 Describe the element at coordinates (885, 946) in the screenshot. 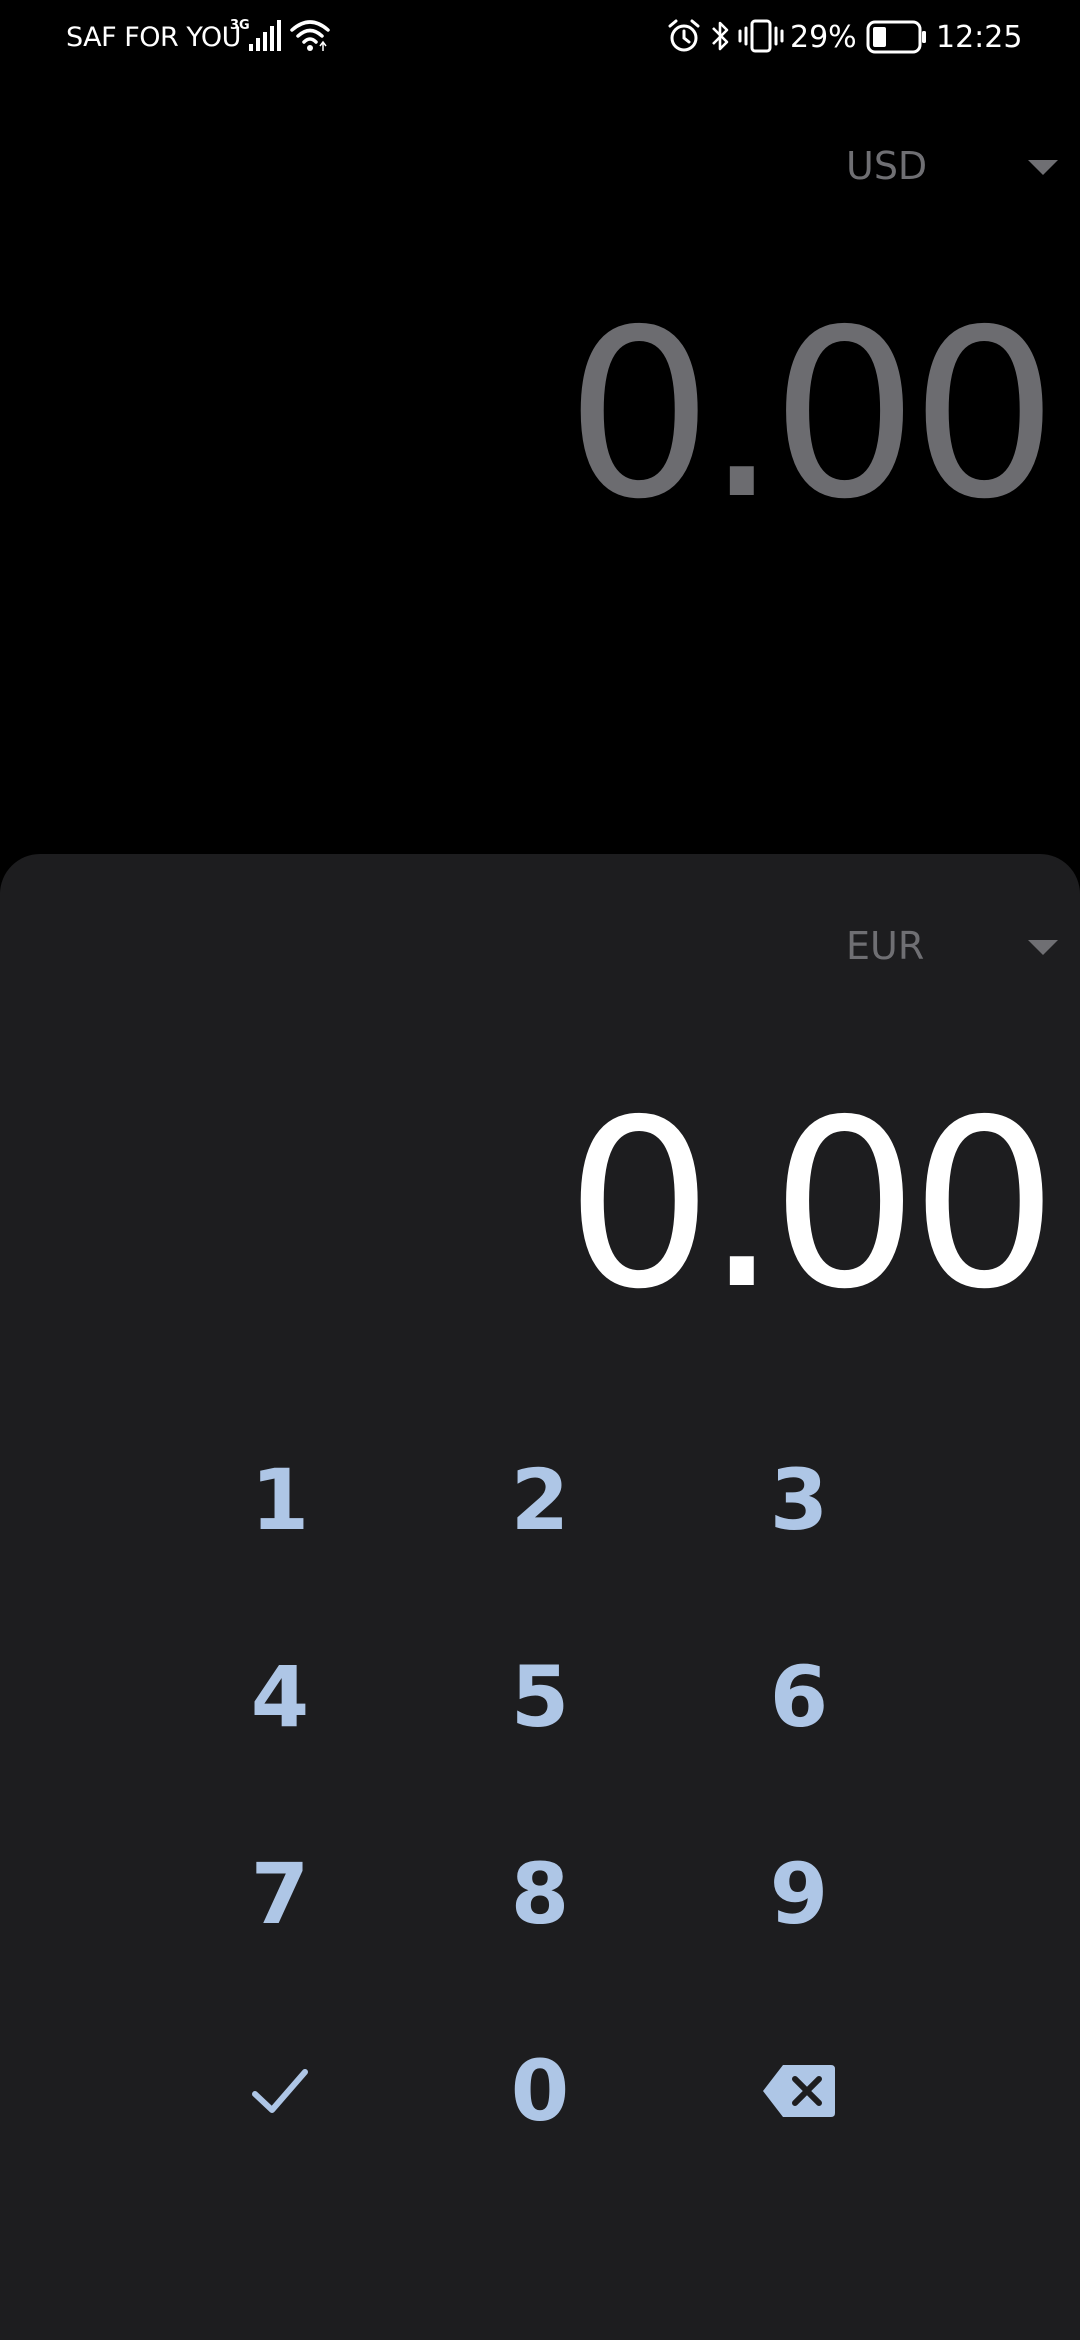

I see `target-currency-code: EUR` at that location.